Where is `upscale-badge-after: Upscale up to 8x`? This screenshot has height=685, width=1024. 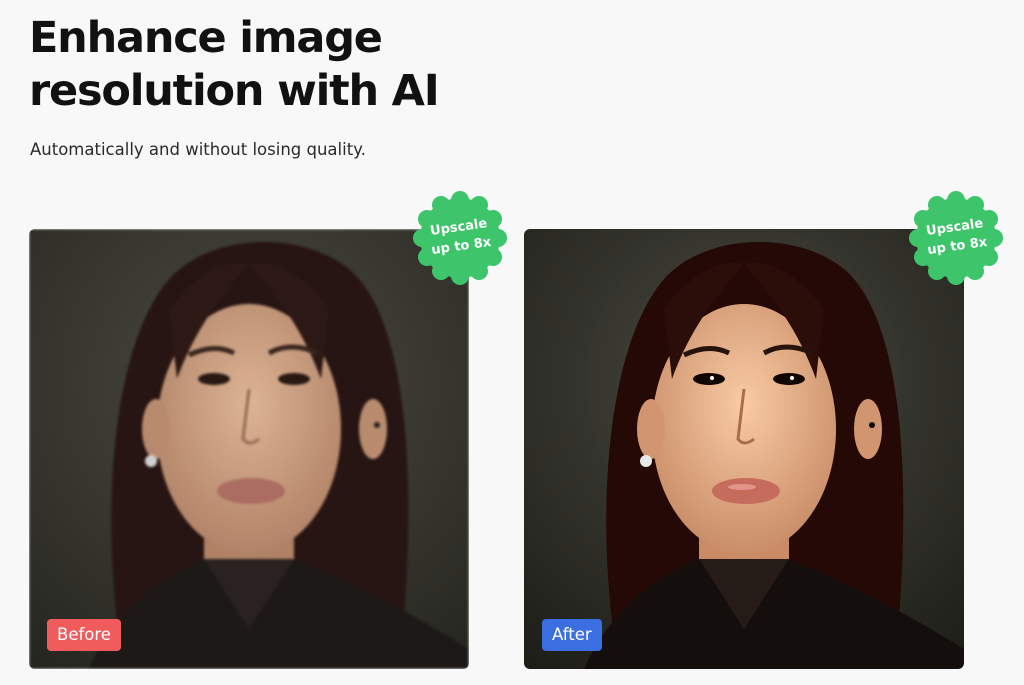 upscale-badge-after: Upscale up to 8x is located at coordinates (956, 238).